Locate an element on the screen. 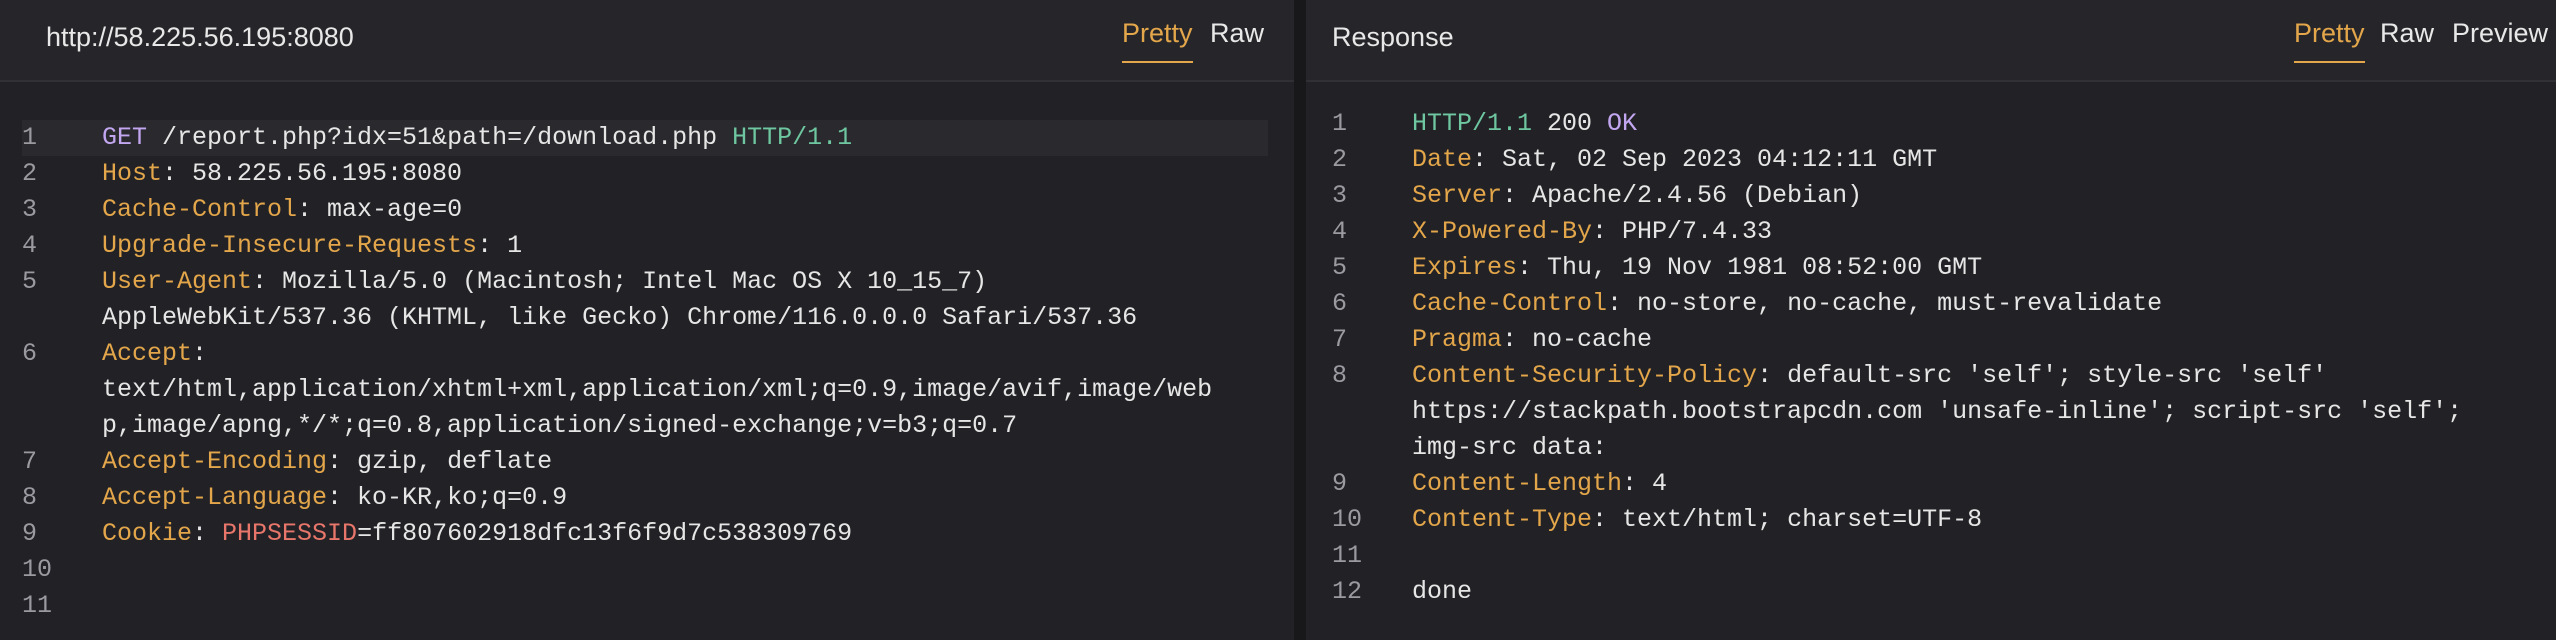 This screenshot has width=2556, height=640. line-content: Server: Apache/2.4.56 (Debian) is located at coordinates (1979, 196).